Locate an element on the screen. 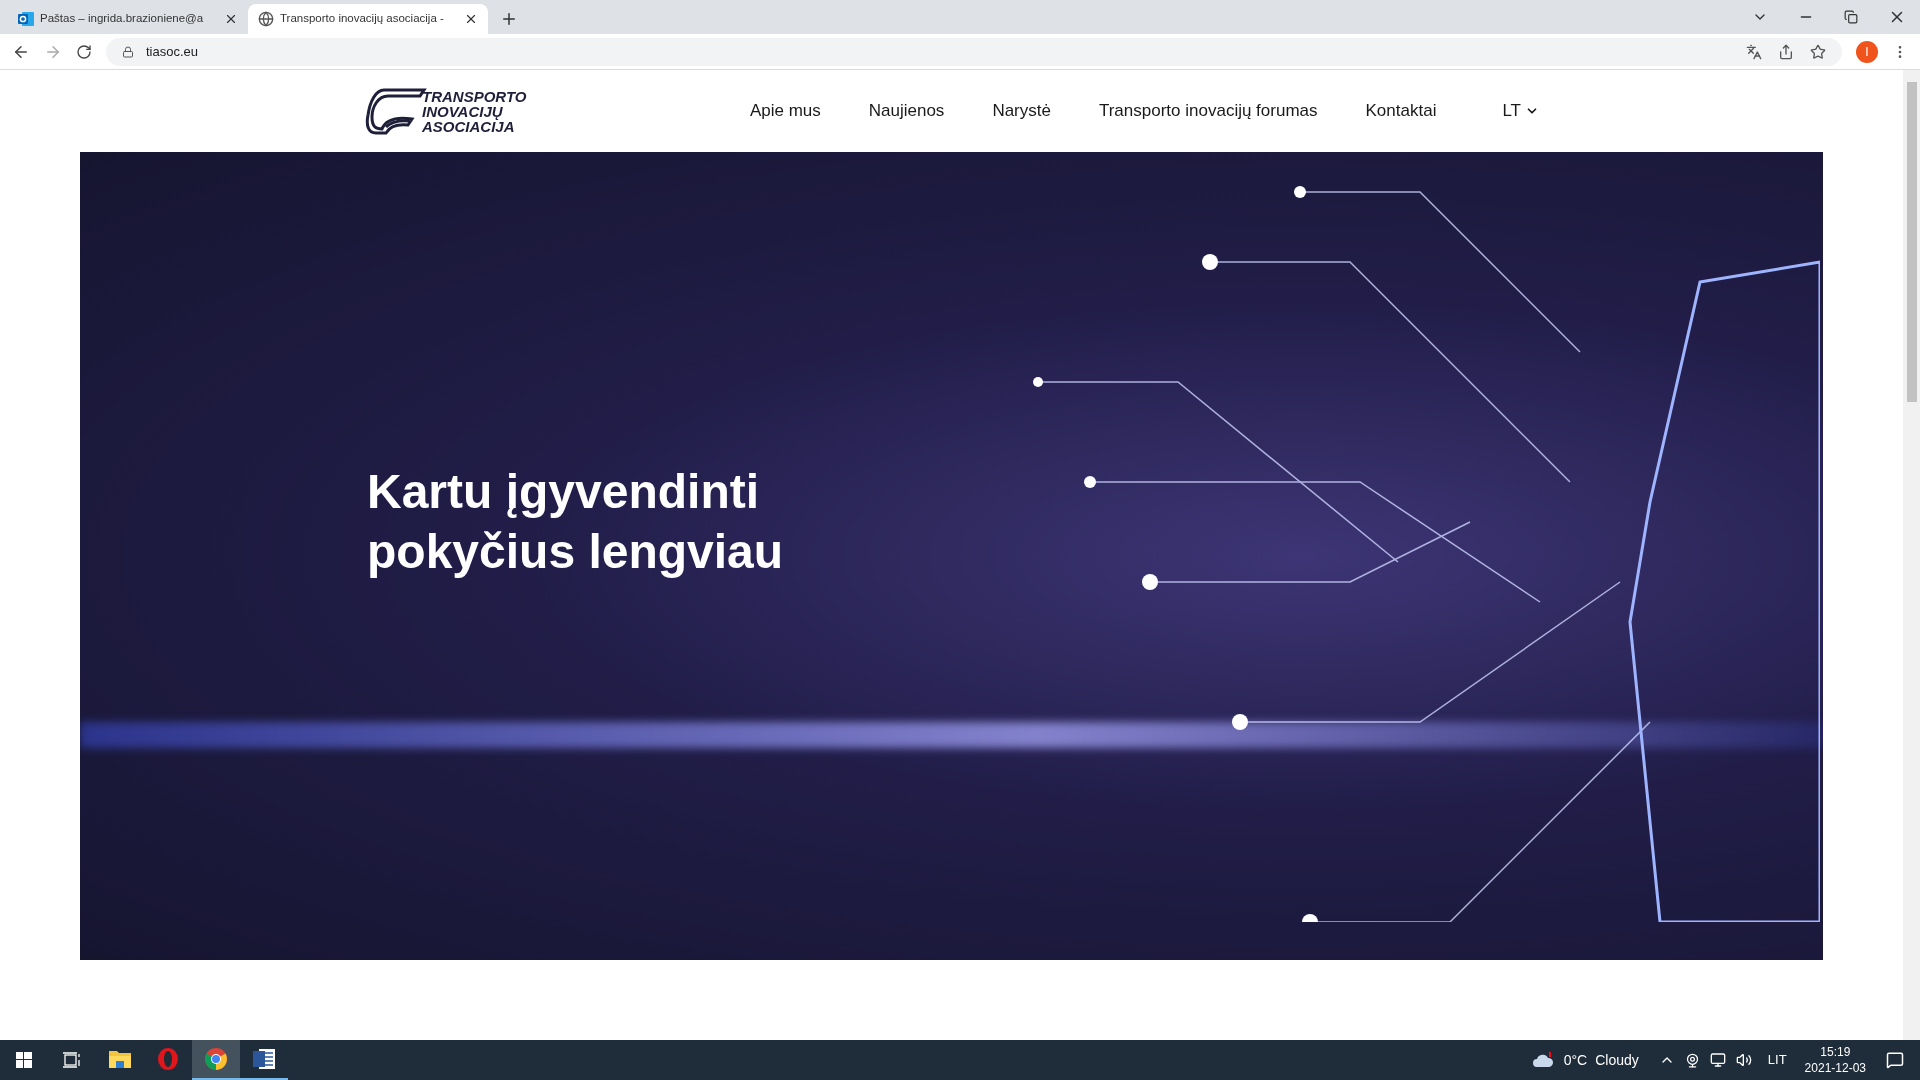  mail-app-icon is located at coordinates (26, 19).